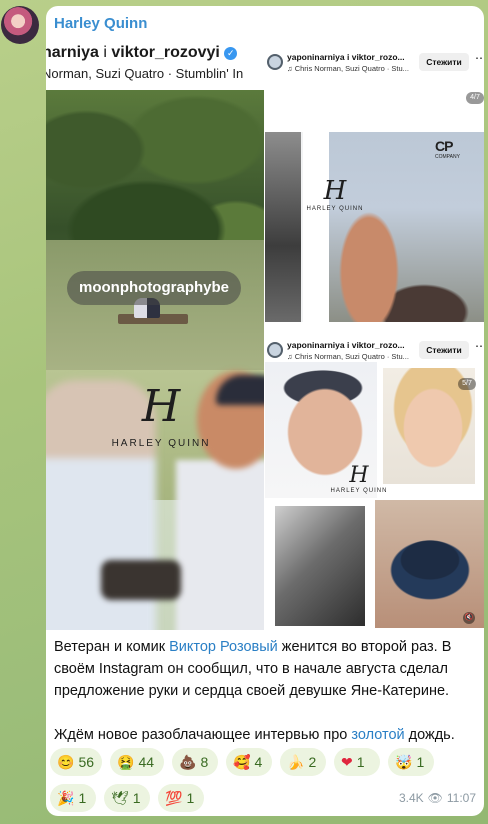  What do you see at coordinates (347, 762) in the screenshot?
I see `heart-icon: ❤` at bounding box center [347, 762].